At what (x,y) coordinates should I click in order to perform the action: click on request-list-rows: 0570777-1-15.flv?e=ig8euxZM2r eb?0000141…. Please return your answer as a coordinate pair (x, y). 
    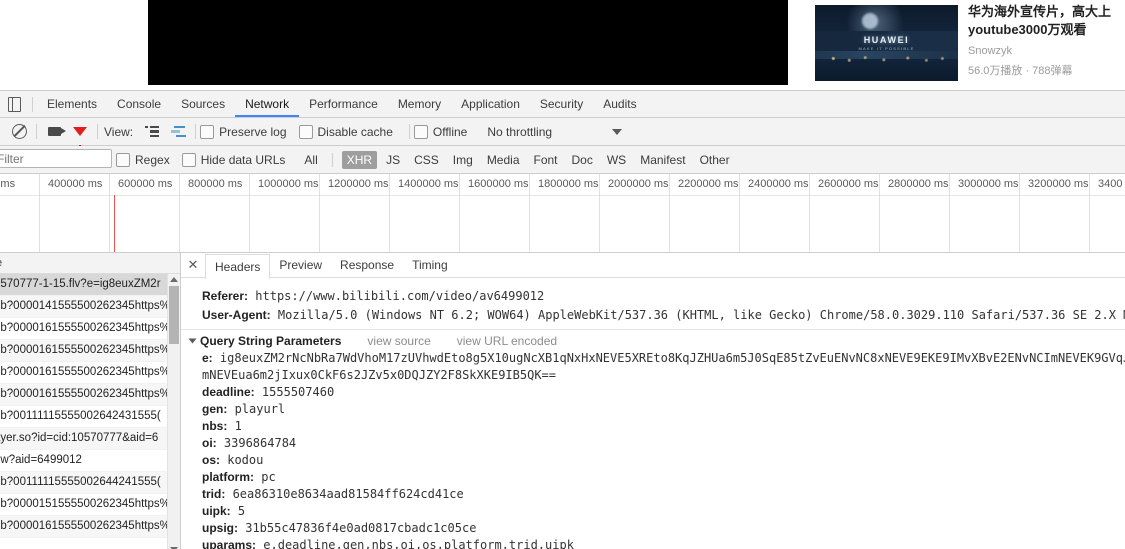
    Looking at the image, I should click on (90, 411).